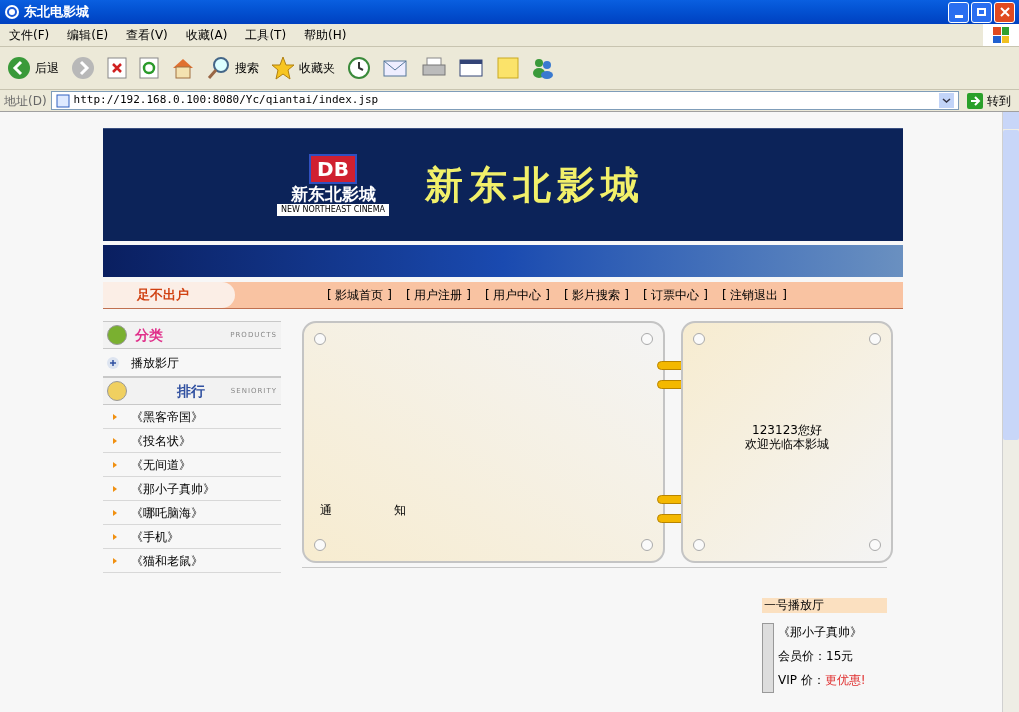  What do you see at coordinates (543, 68) in the screenshot?
I see `people-icon` at bounding box center [543, 68].